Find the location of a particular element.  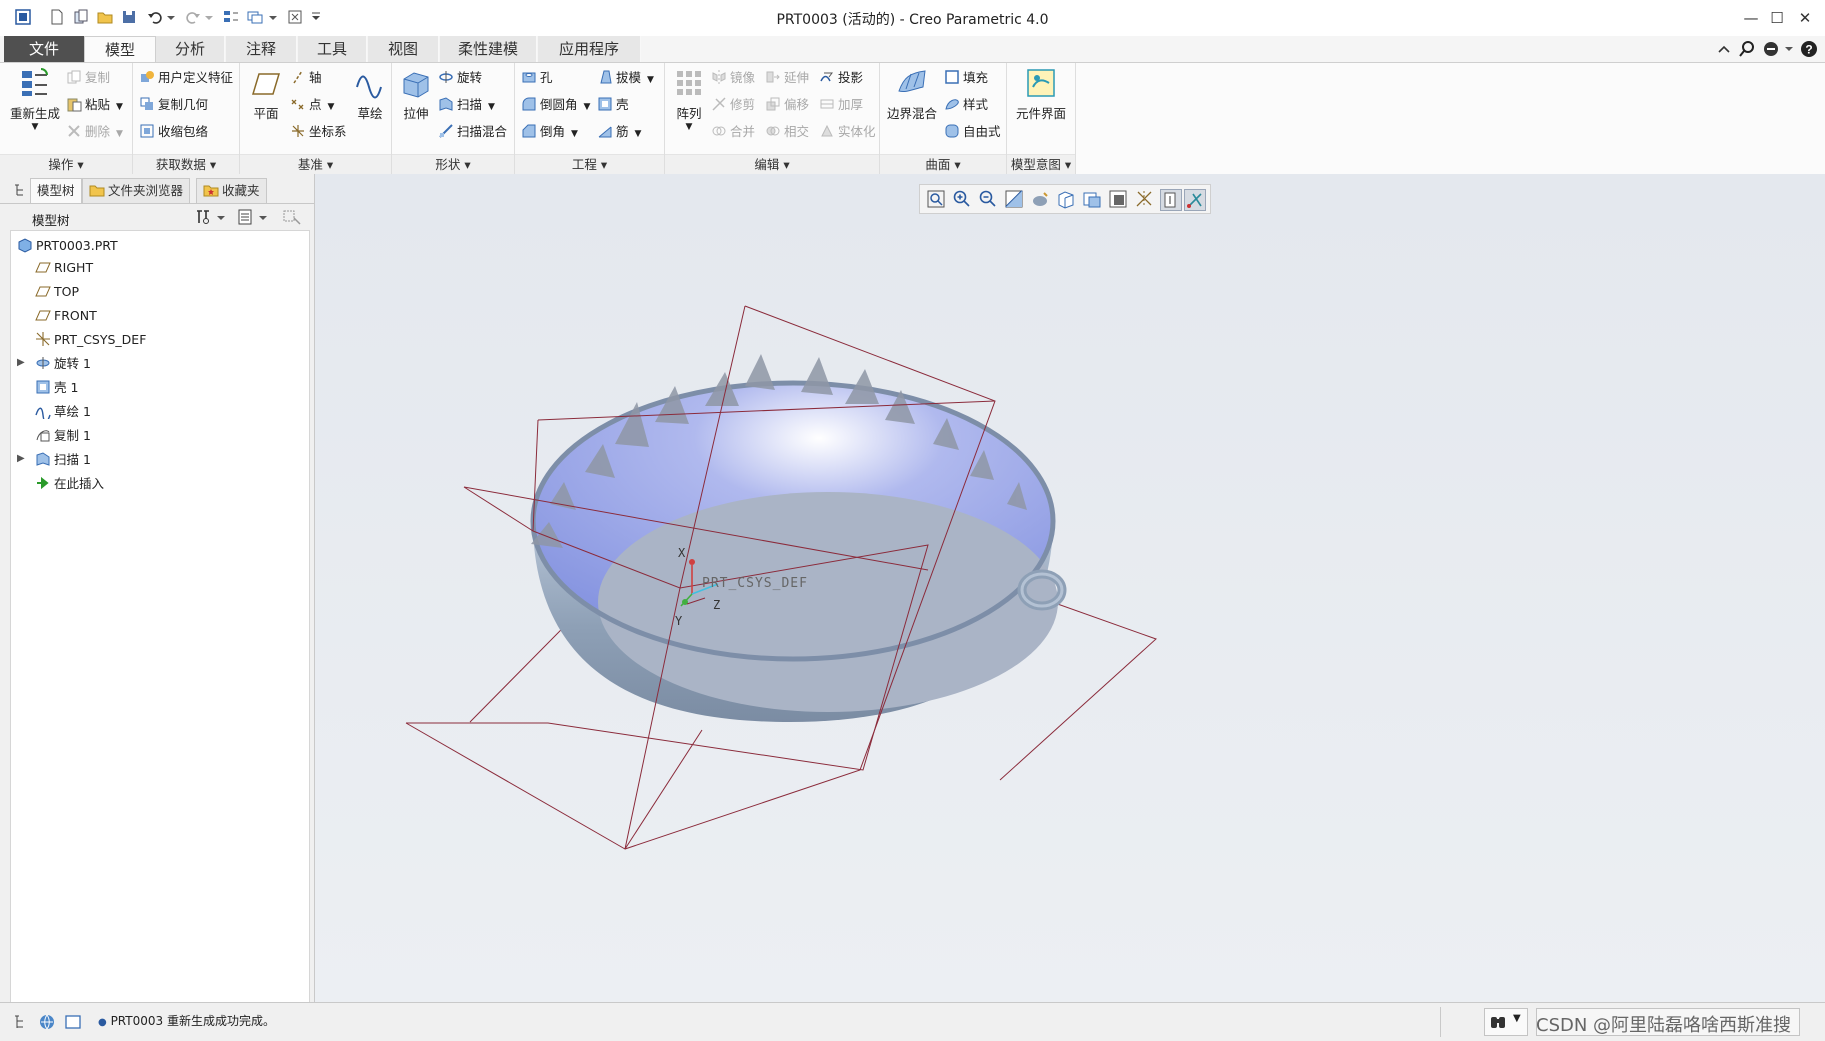

tree-item-revolve: 旋转 1 is located at coordinates (63, 364).